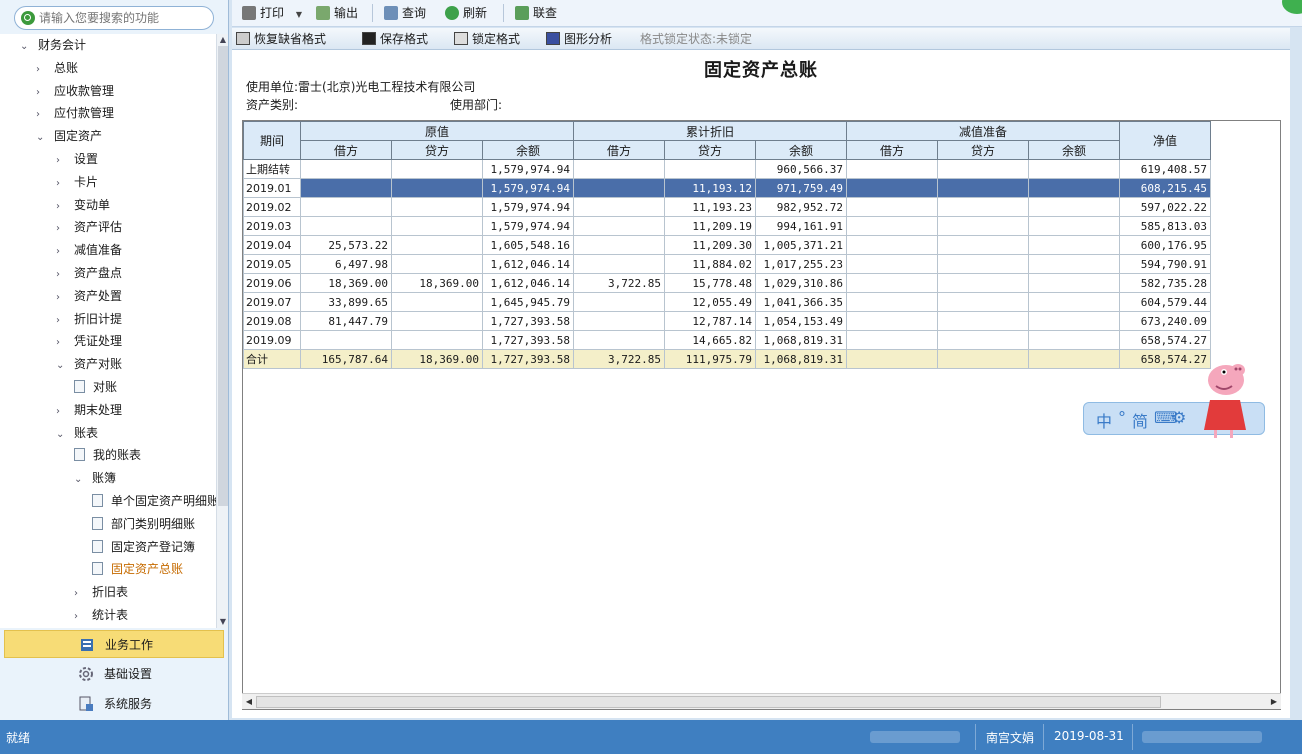 Image resolution: width=1302 pixels, height=754 pixels. I want to click on table-cell: 11,193.12, so click(710, 188).